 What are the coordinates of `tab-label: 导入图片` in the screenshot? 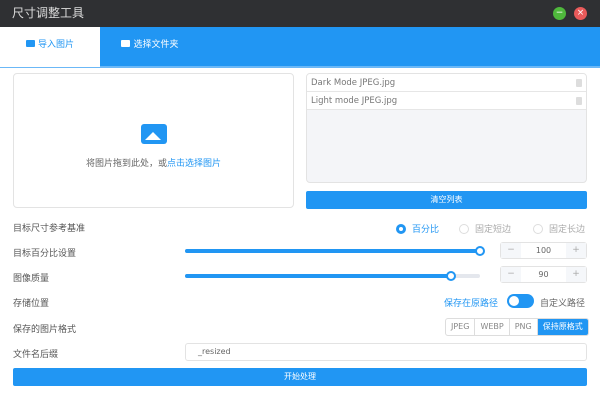 It's located at (55, 45).